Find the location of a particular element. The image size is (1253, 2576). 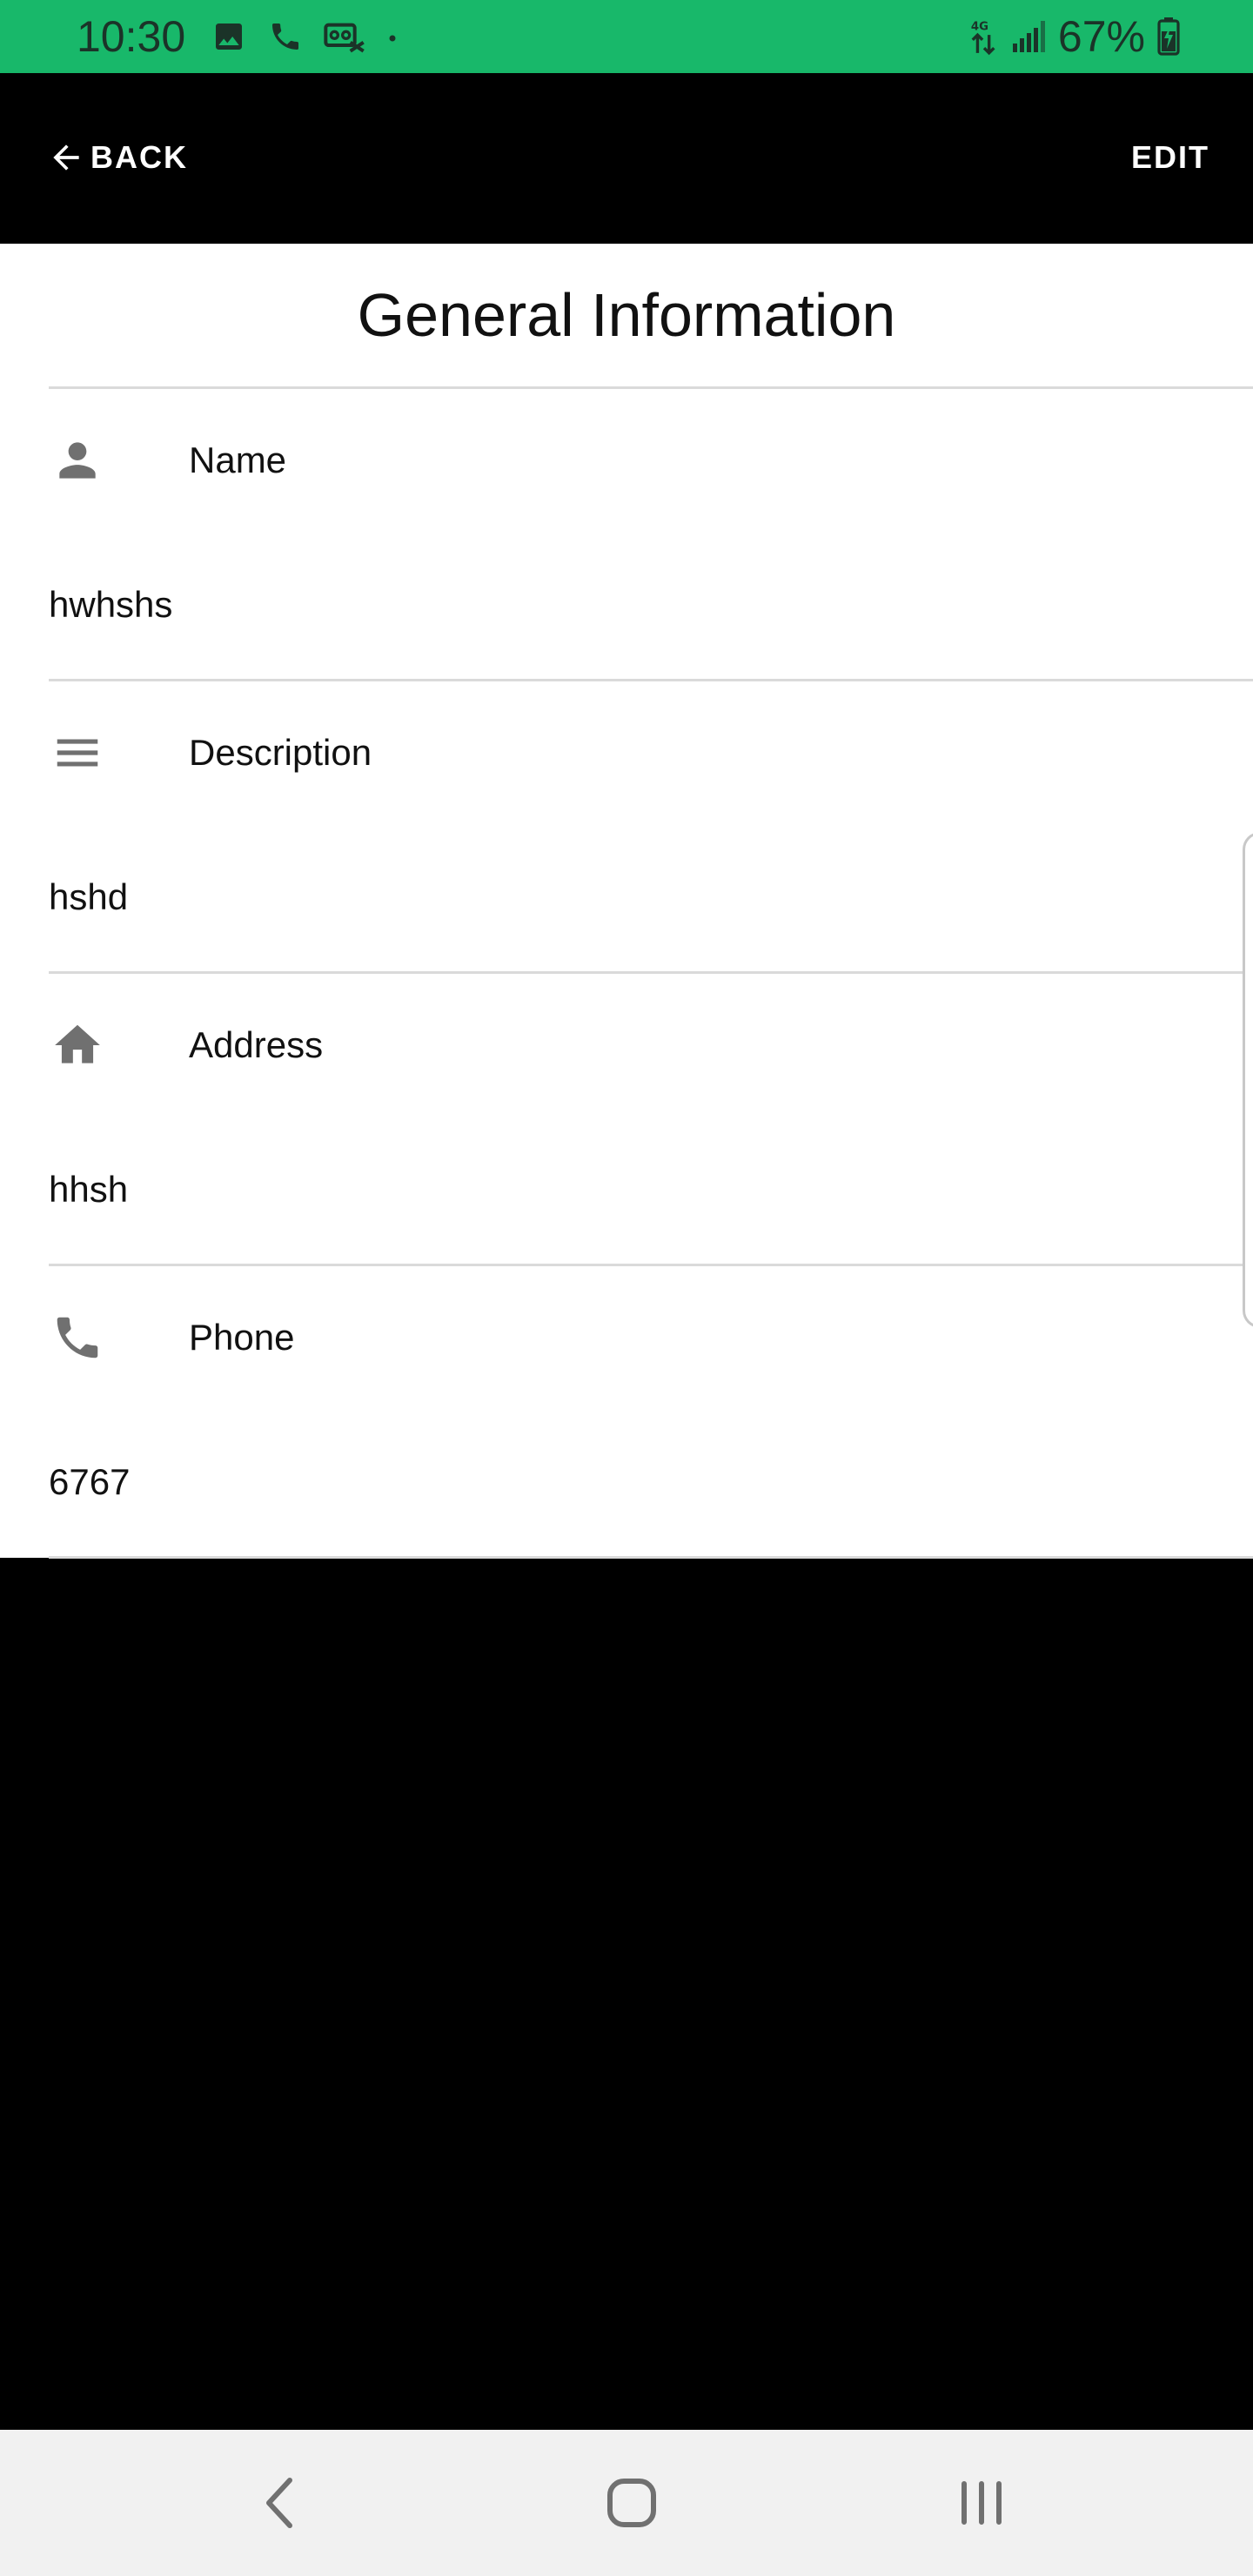

system-navigation-bar is located at coordinates (626, 2503).